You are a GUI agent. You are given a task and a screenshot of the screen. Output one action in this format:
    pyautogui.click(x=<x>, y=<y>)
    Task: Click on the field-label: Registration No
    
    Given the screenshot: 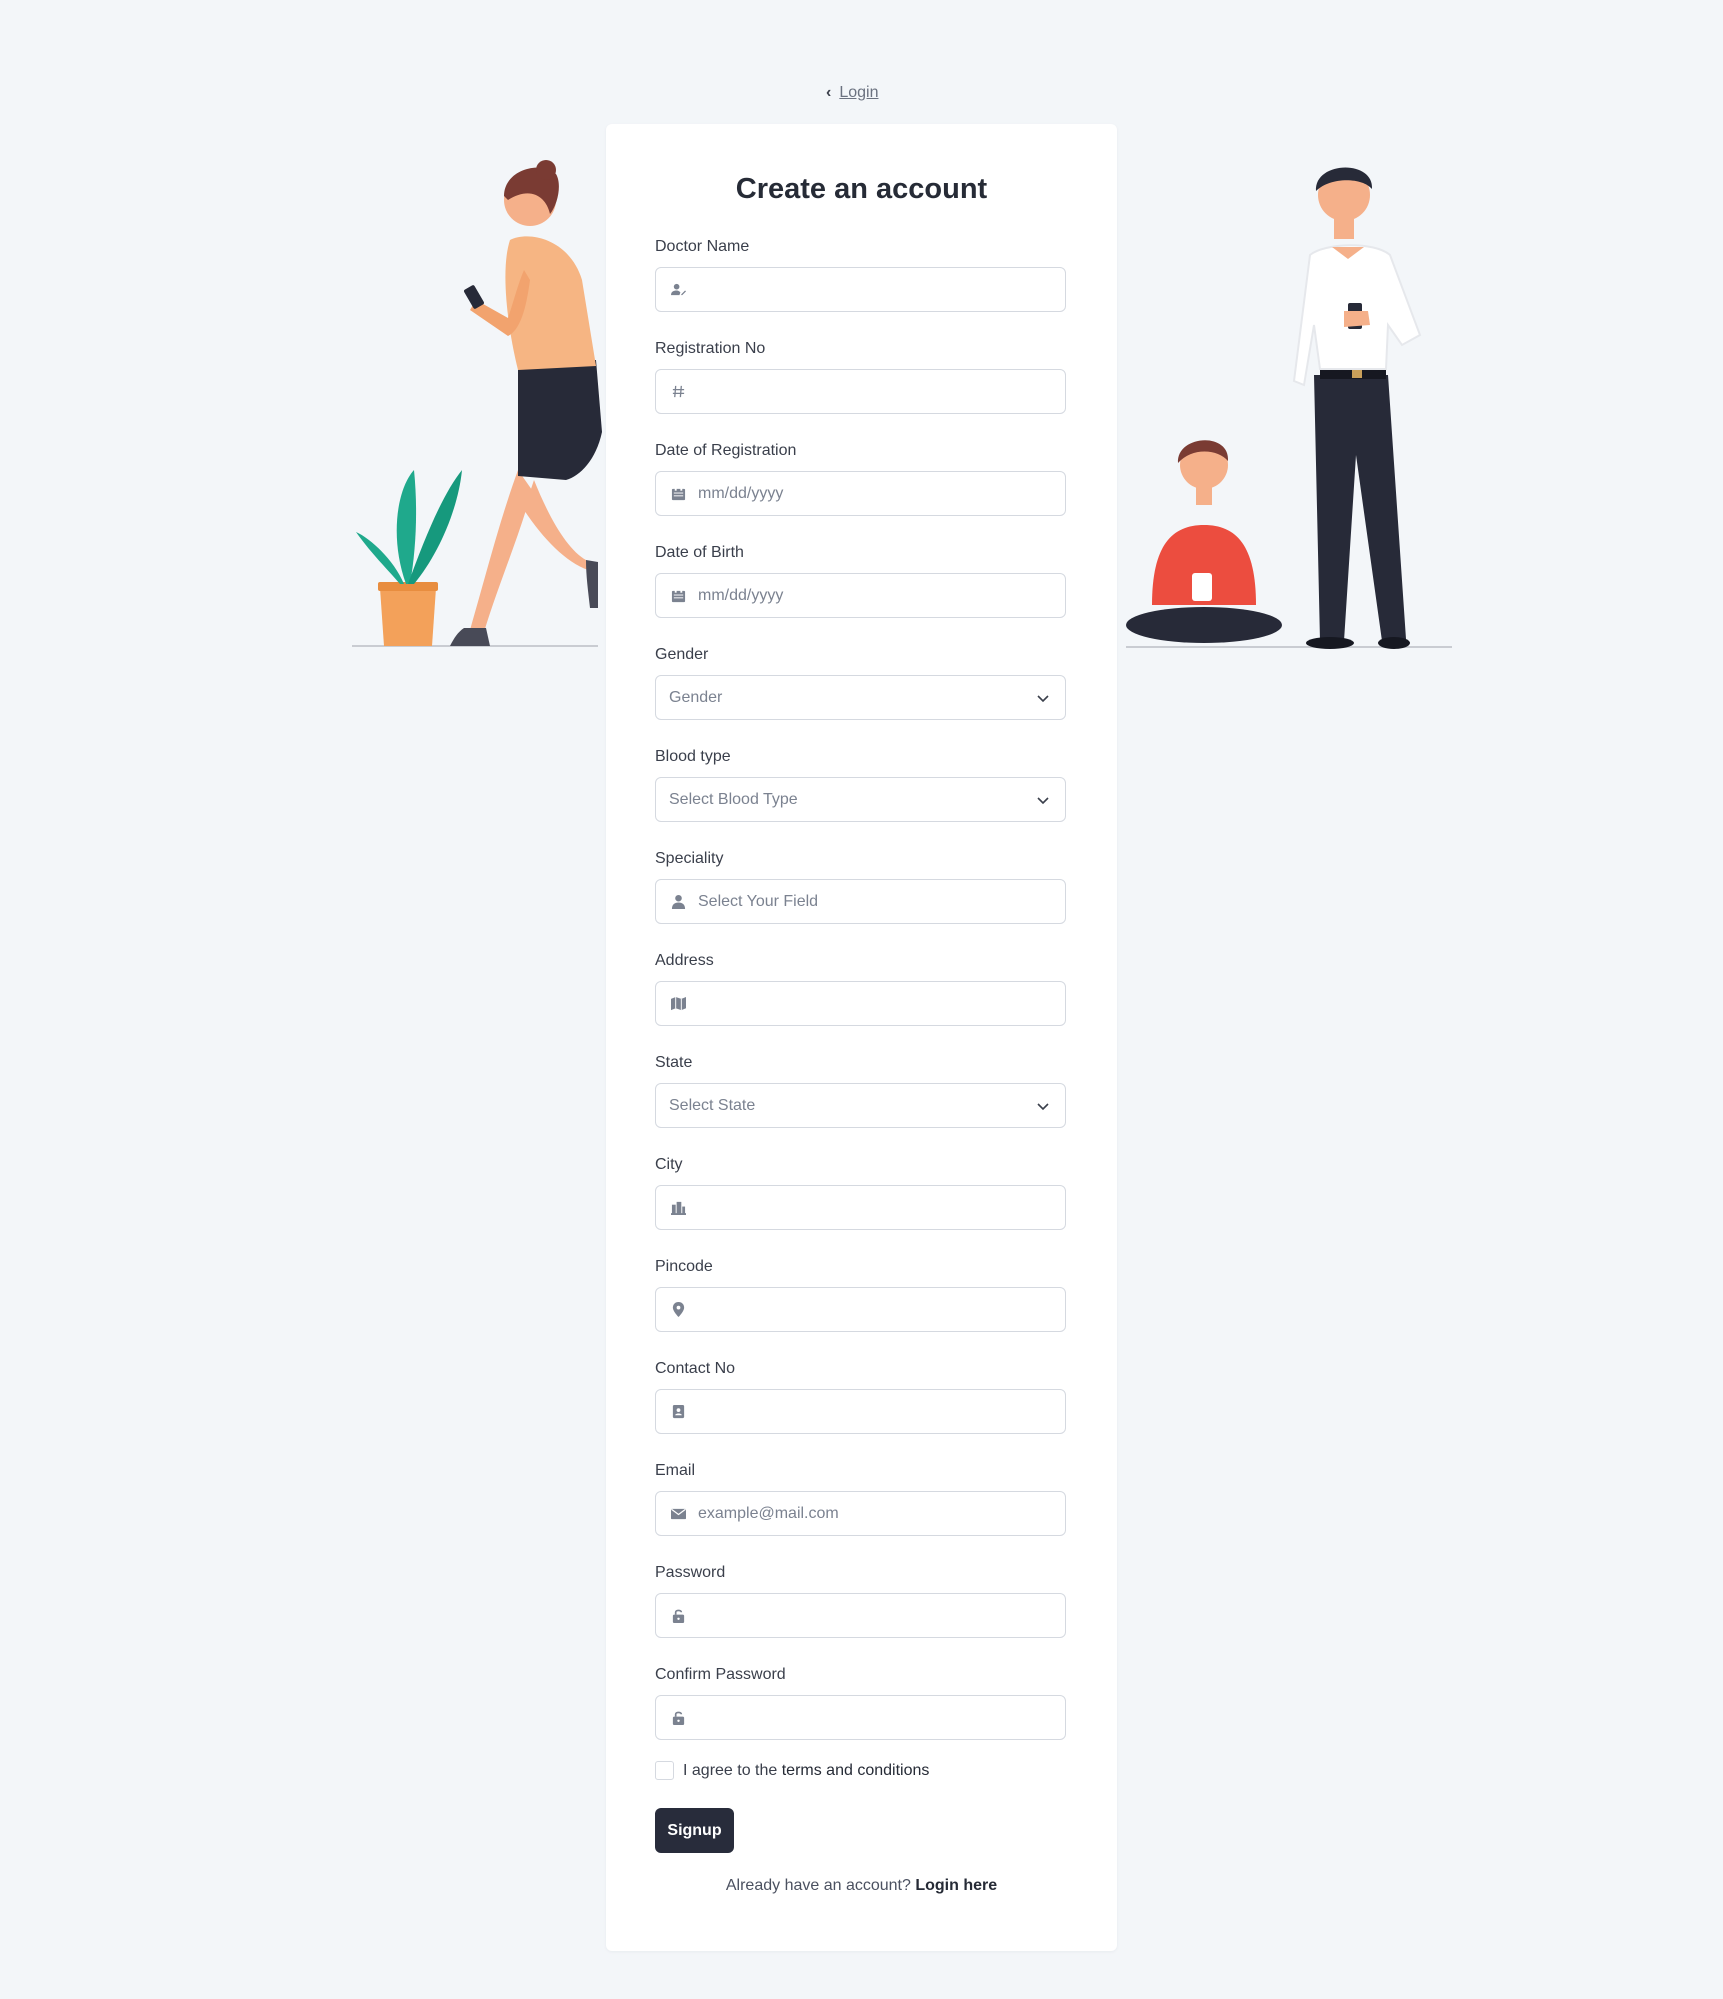 What is the action you would take?
    pyautogui.click(x=710, y=348)
    